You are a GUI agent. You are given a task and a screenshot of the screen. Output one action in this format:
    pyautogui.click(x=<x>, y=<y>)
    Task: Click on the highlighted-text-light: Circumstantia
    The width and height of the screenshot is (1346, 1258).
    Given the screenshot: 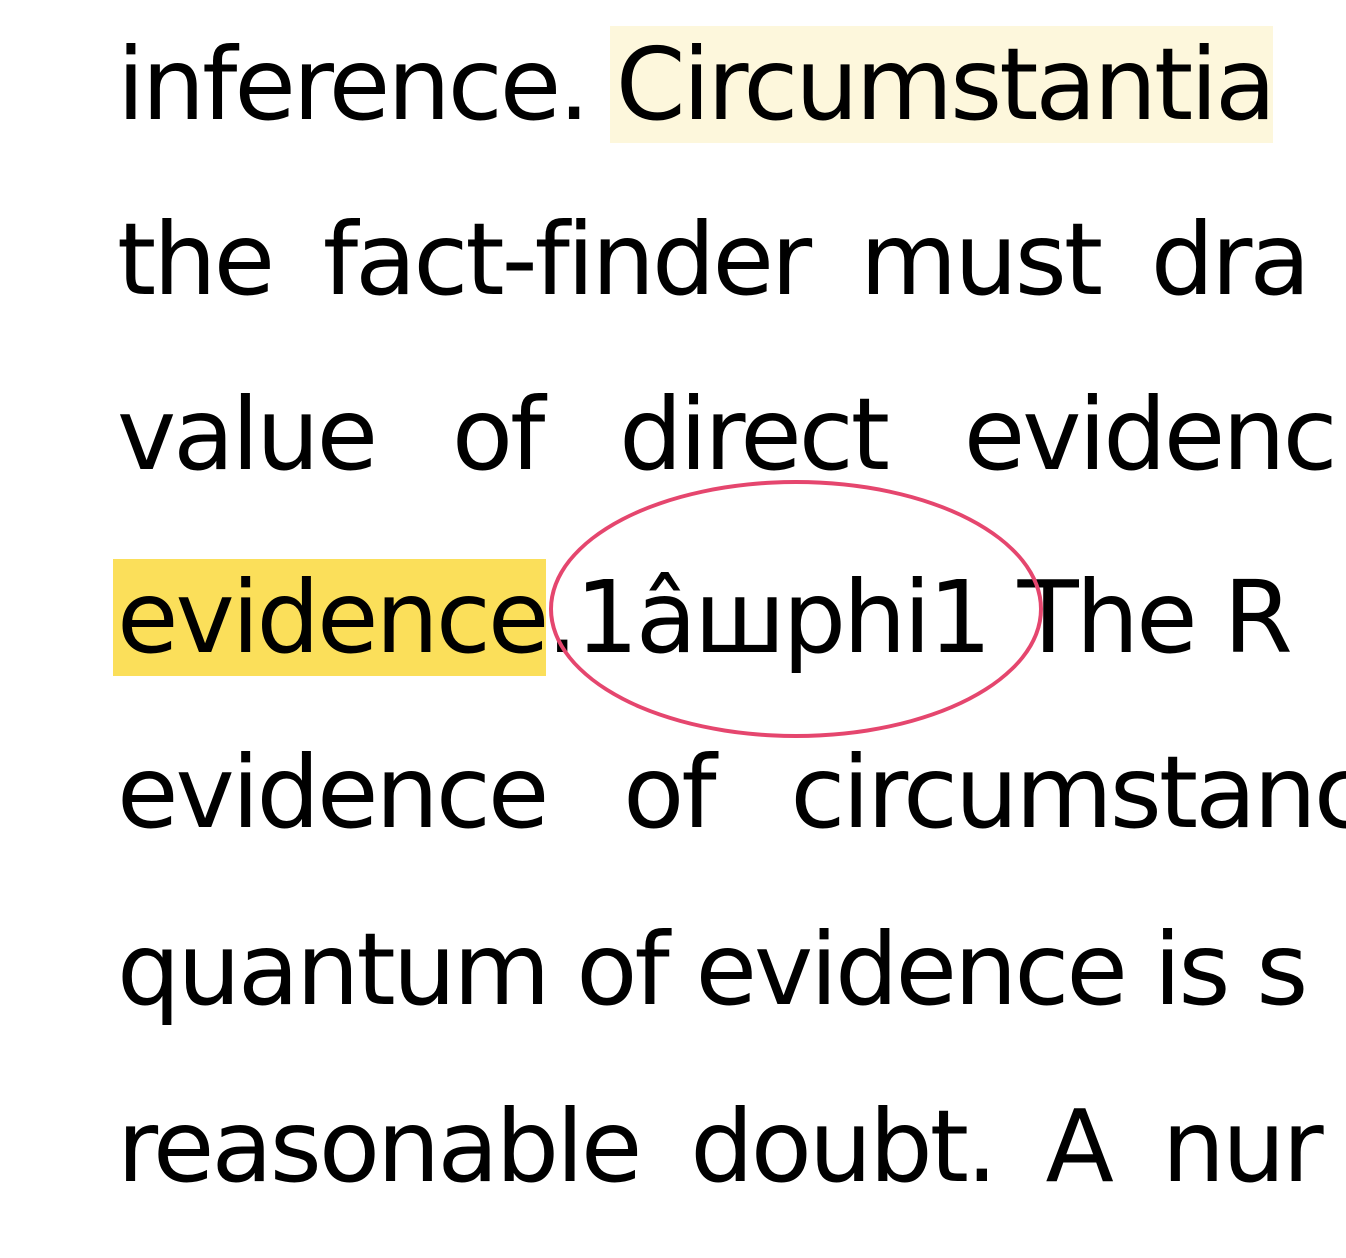 What is the action you would take?
    pyautogui.click(x=942, y=84)
    